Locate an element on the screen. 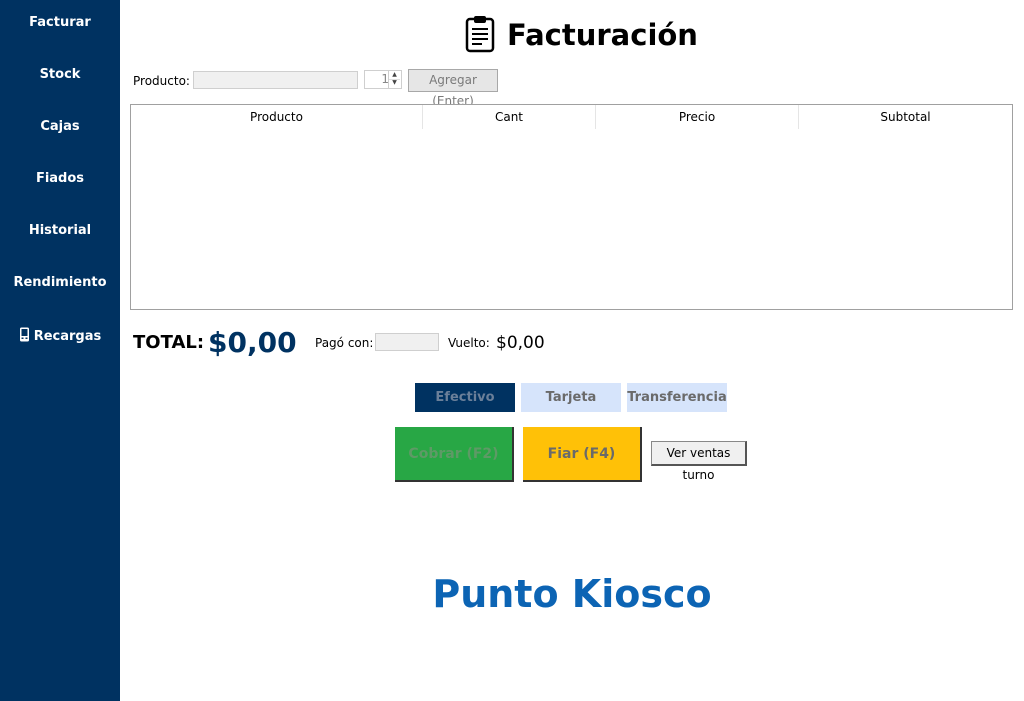 This screenshot has height=701, width=1024. page-title: Facturación is located at coordinates (602, 35).